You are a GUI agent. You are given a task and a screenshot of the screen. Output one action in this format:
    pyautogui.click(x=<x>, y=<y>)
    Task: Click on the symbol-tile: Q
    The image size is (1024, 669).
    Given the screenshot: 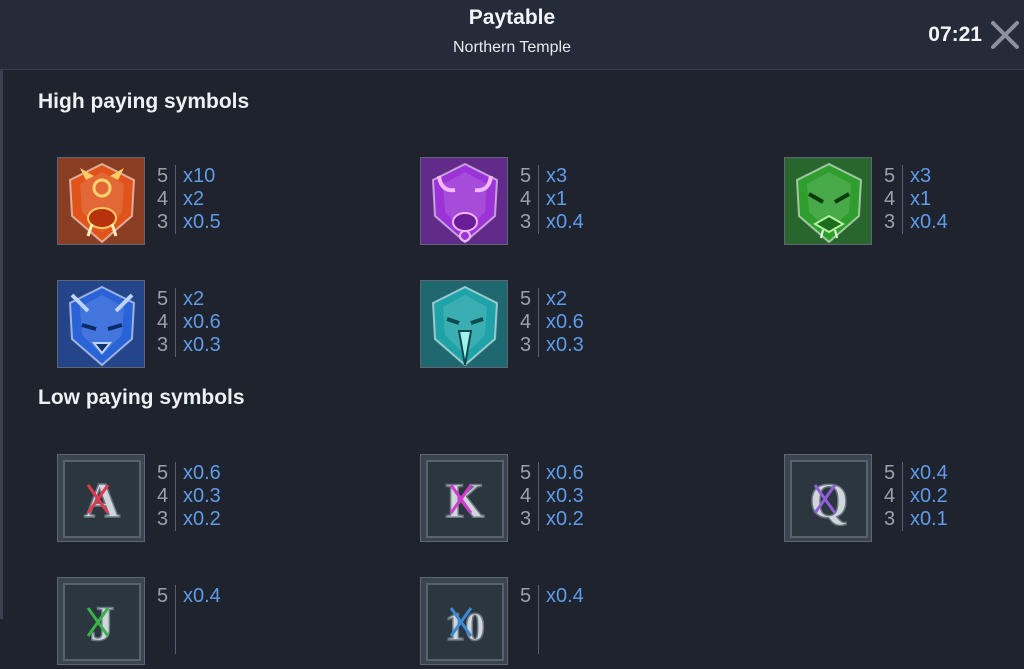 What is the action you would take?
    pyautogui.click(x=828, y=498)
    